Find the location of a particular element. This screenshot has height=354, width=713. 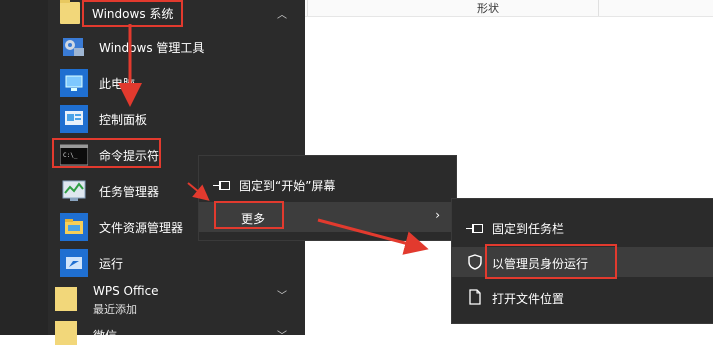

start-item-wechat: 微信 ﹀ is located at coordinates (176, 336).